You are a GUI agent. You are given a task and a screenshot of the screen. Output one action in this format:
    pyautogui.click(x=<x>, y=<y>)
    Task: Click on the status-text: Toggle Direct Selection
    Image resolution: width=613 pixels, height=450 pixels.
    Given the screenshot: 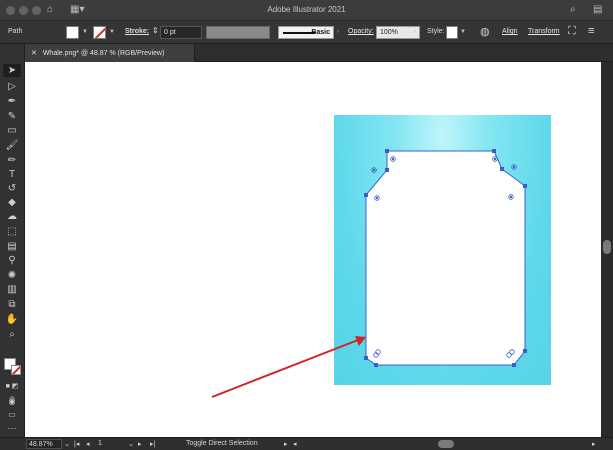 What is the action you would take?
    pyautogui.click(x=222, y=443)
    